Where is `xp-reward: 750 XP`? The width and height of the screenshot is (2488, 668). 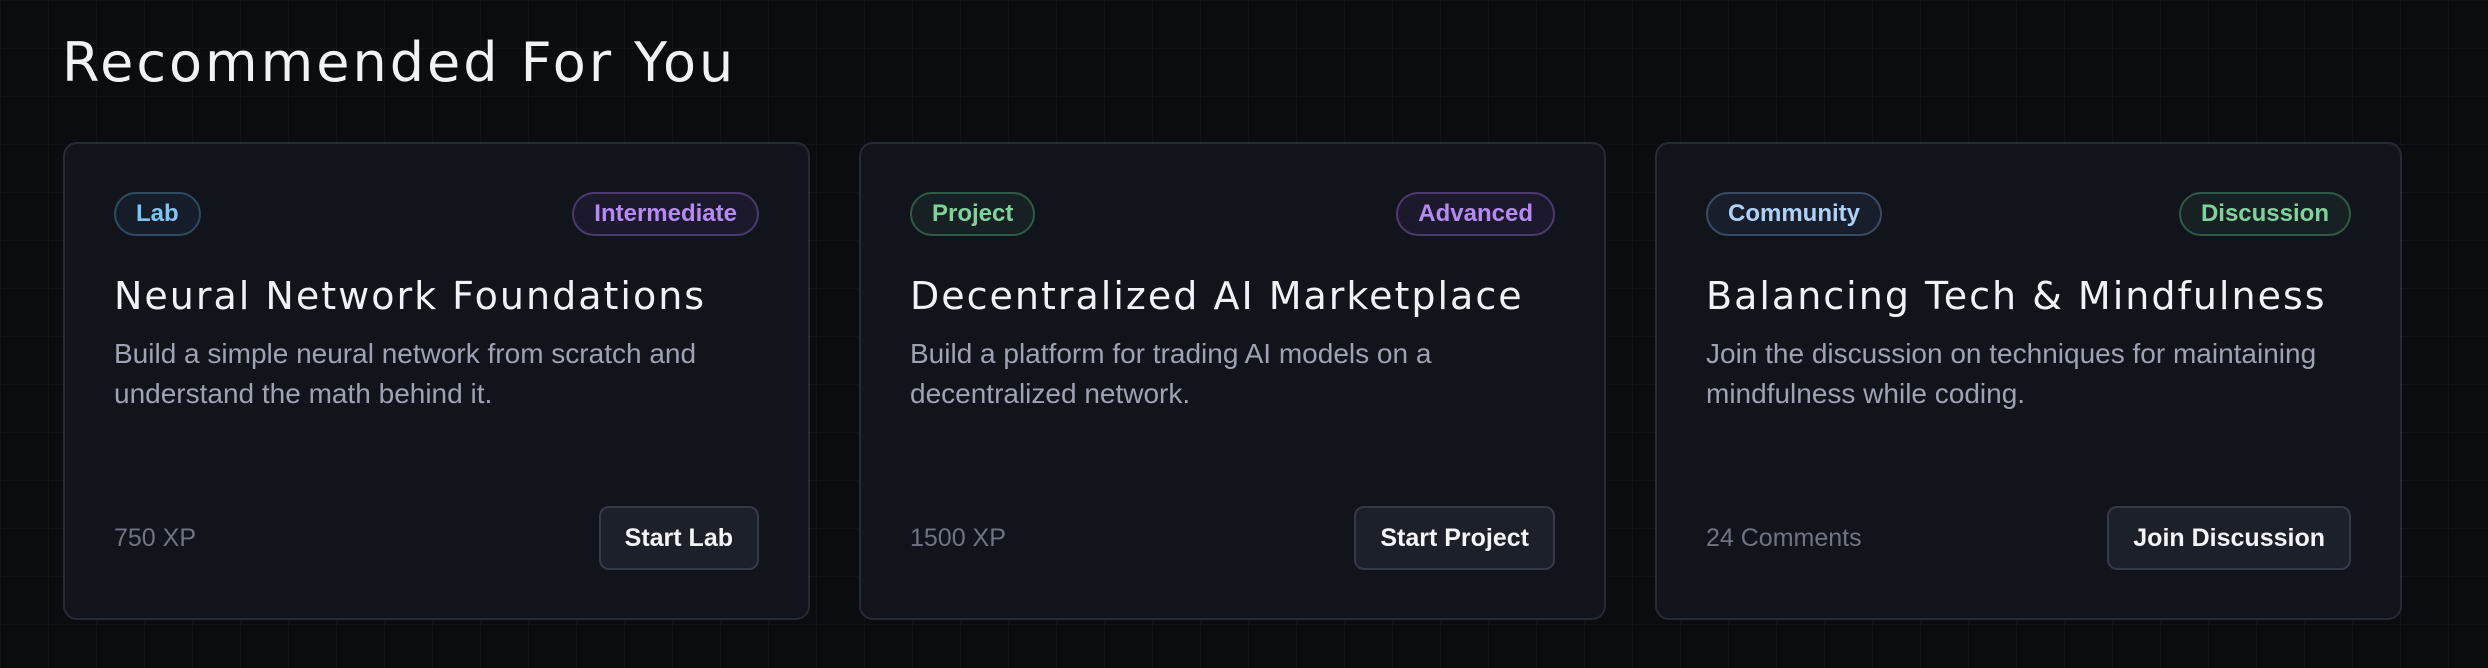
xp-reward: 750 XP is located at coordinates (155, 537).